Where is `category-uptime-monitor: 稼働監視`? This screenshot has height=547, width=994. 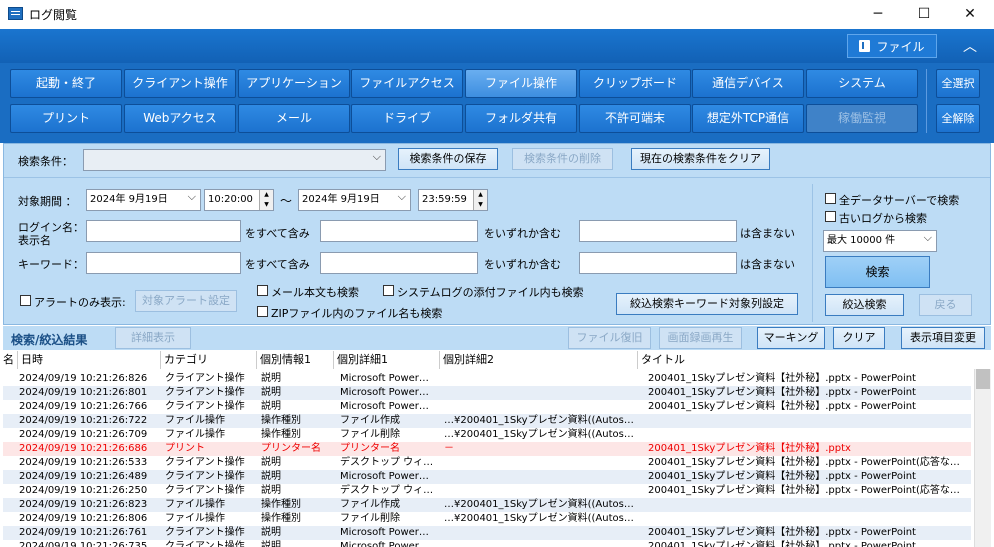
category-uptime-monitor: 稼働監視 is located at coordinates (862, 118).